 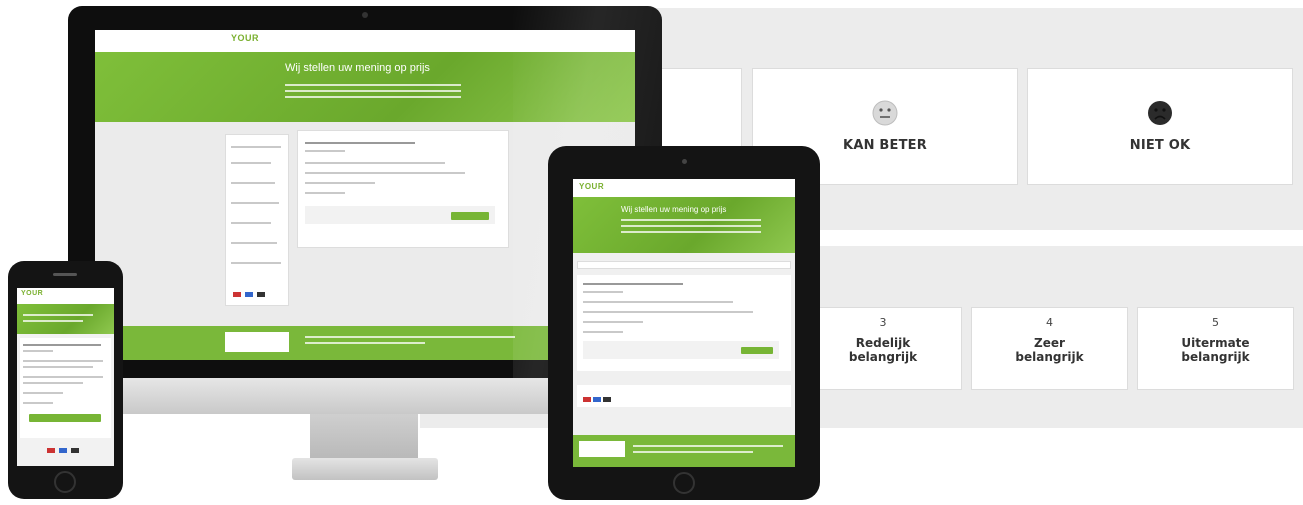 I want to click on tablet-screen: YOUR Wij stellen uw mening op prijs, so click(x=684, y=323).